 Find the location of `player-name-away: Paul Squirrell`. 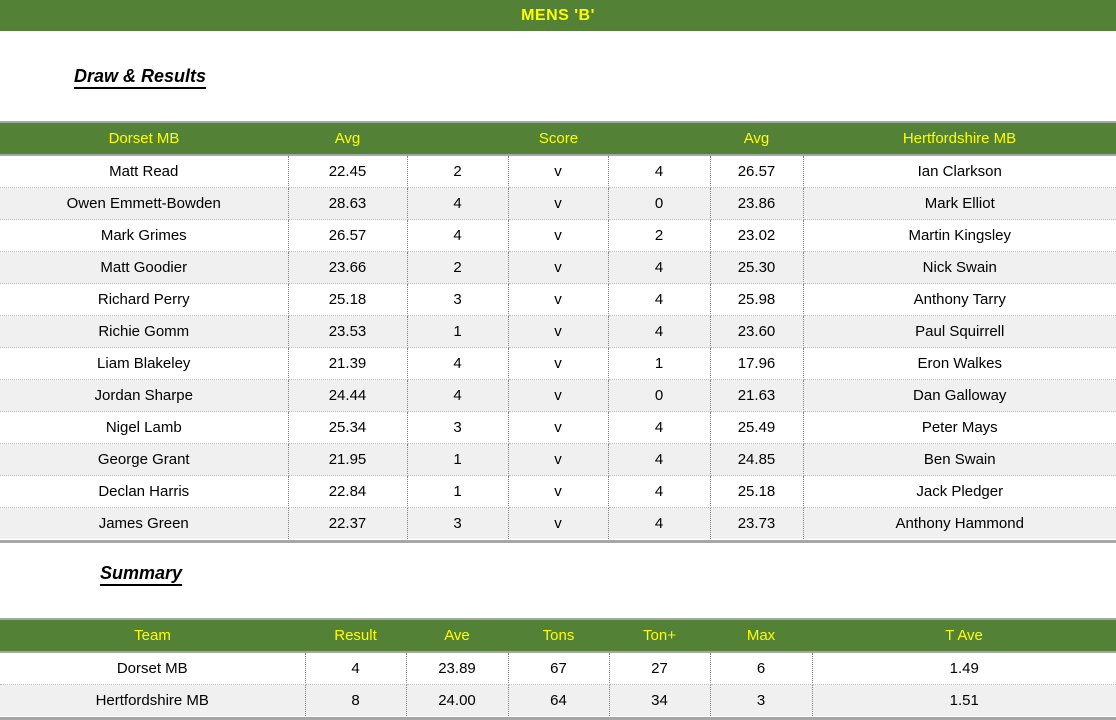

player-name-away: Paul Squirrell is located at coordinates (959, 331).